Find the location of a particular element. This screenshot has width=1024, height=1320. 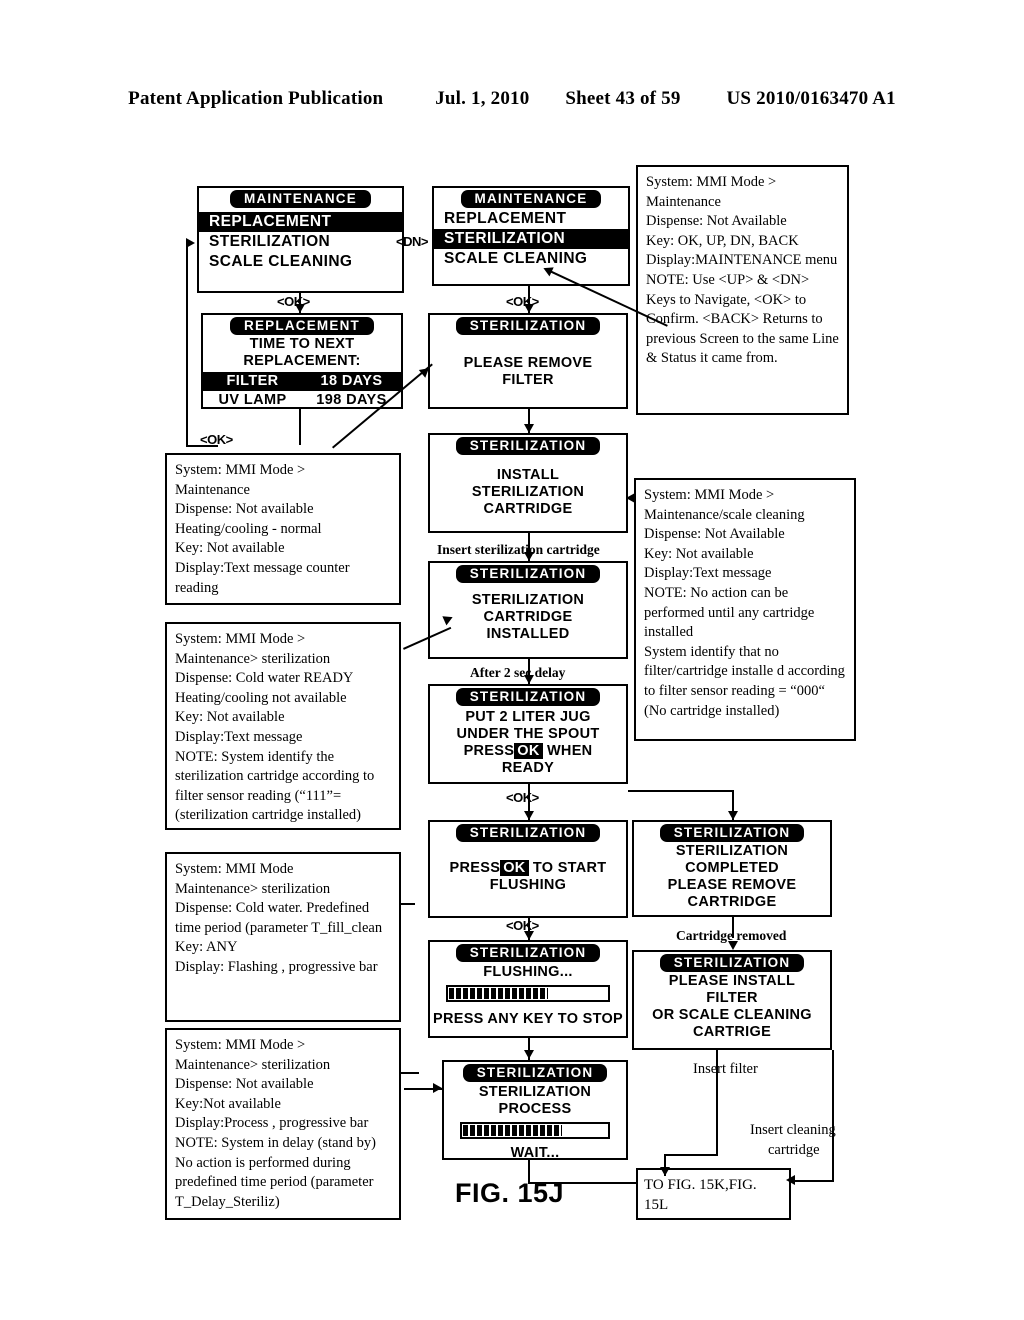

message-line-3: INSTALLED is located at coordinates (528, 634).